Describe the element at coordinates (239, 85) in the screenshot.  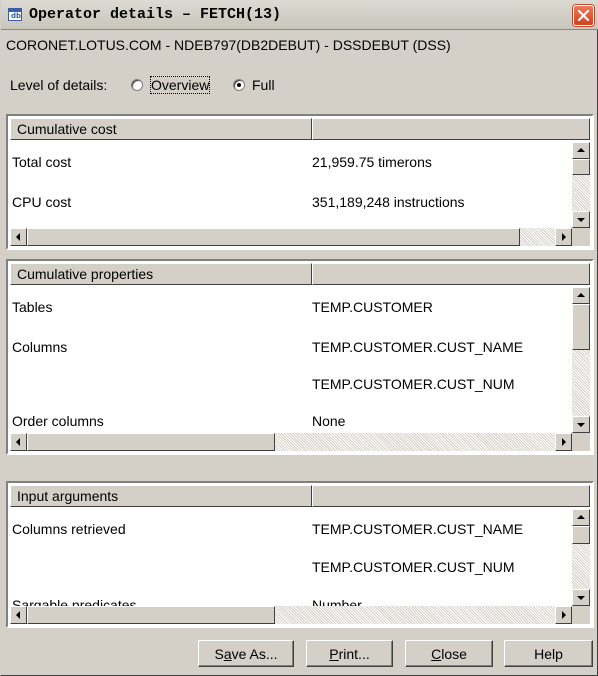
I see `full-radio` at that location.